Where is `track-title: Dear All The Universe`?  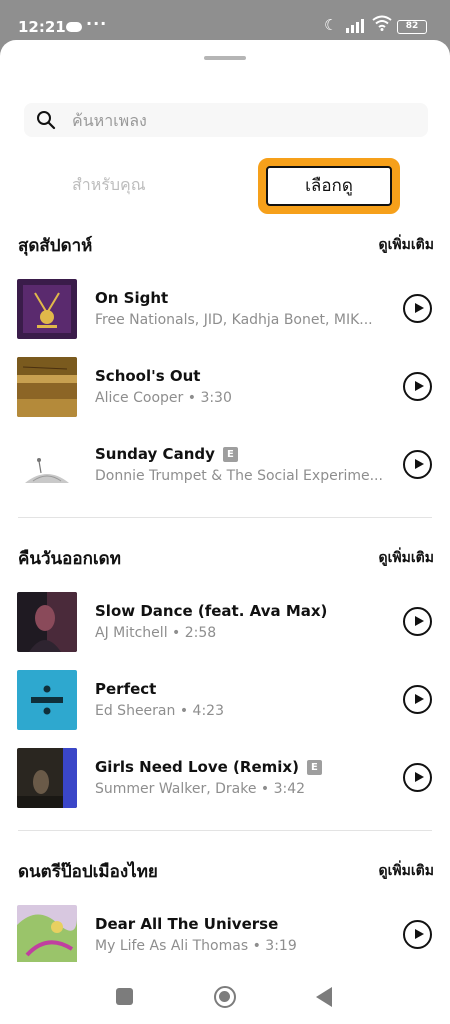
track-title: Dear All The Universe is located at coordinates (187, 924).